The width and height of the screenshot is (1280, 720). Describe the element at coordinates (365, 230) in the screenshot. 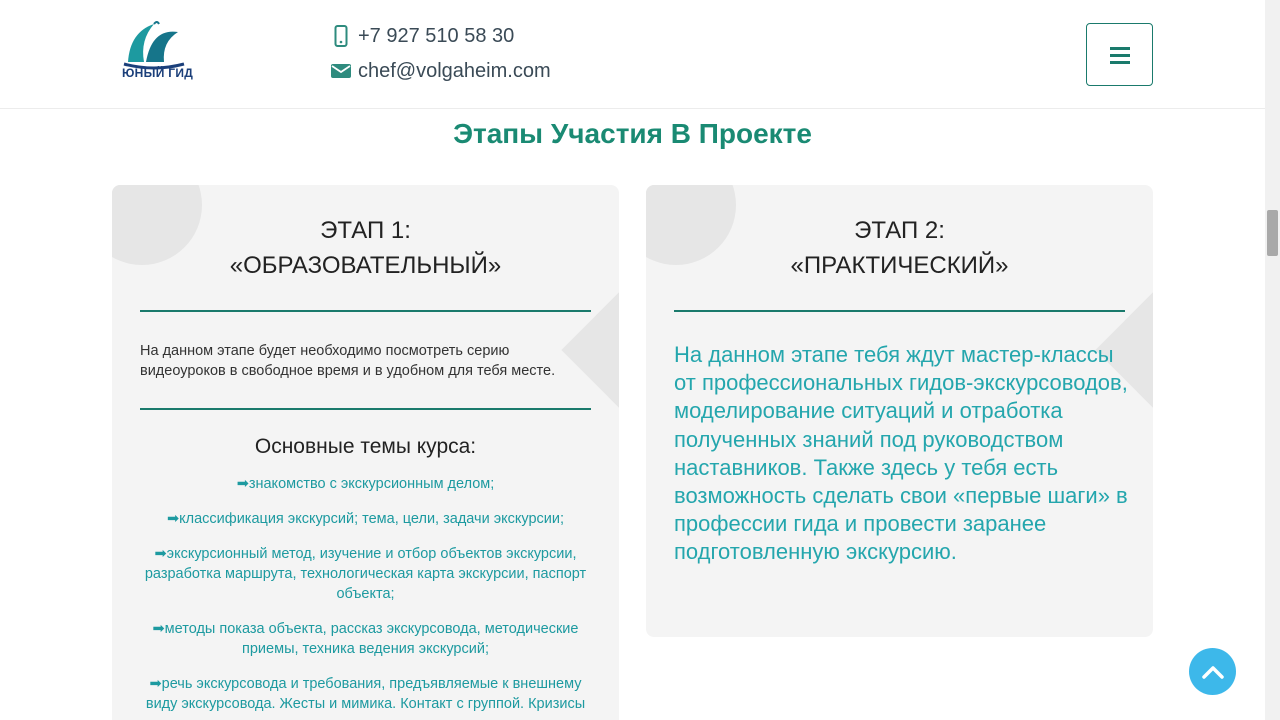

I see `stage-1-title-line1: ЭТАП 1:` at that location.